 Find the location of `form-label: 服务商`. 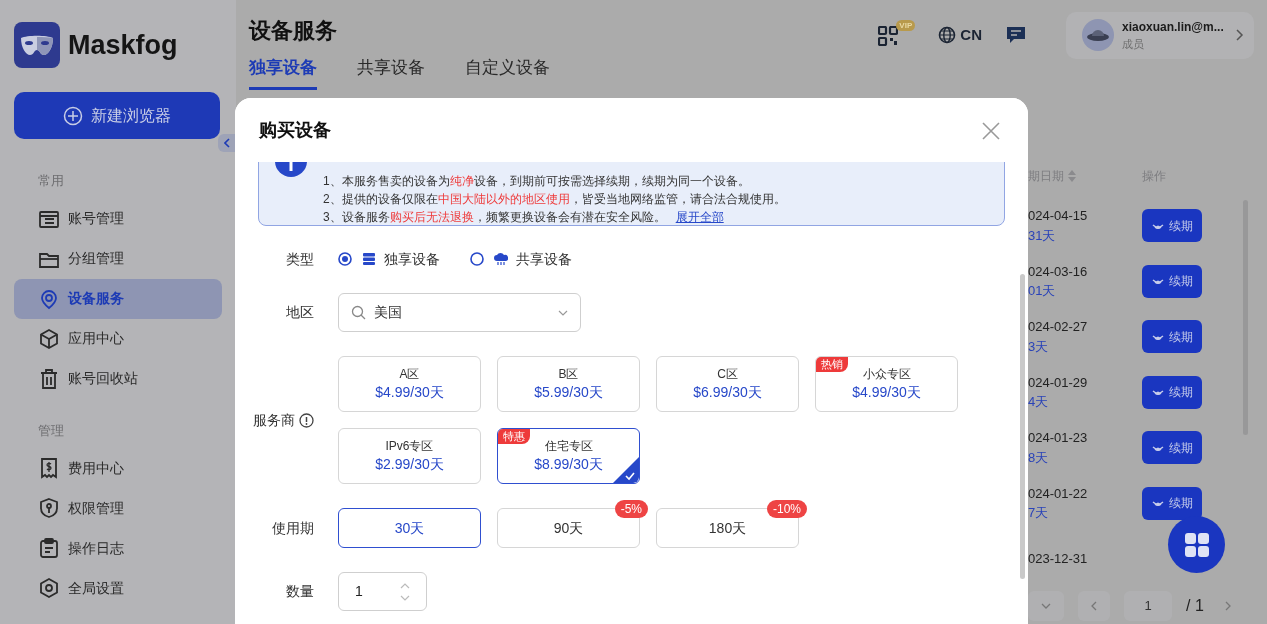

form-label: 服务商 is located at coordinates (274, 420).